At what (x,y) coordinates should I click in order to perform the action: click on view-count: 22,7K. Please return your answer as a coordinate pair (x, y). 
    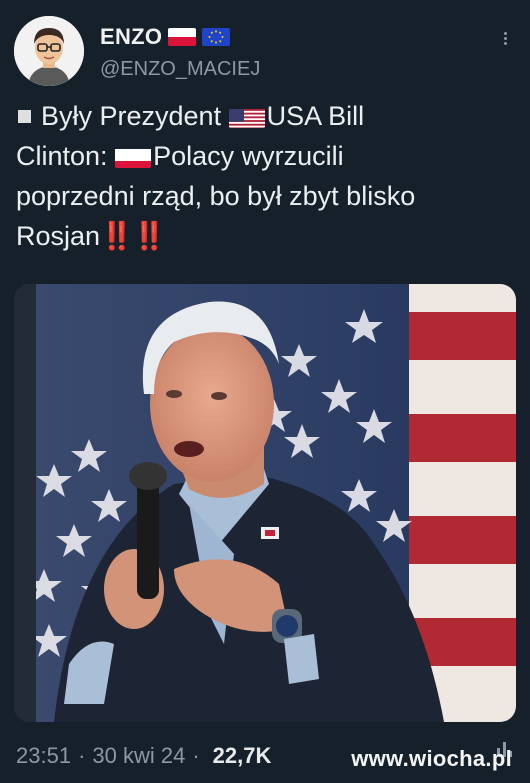
    Looking at the image, I should click on (242, 756).